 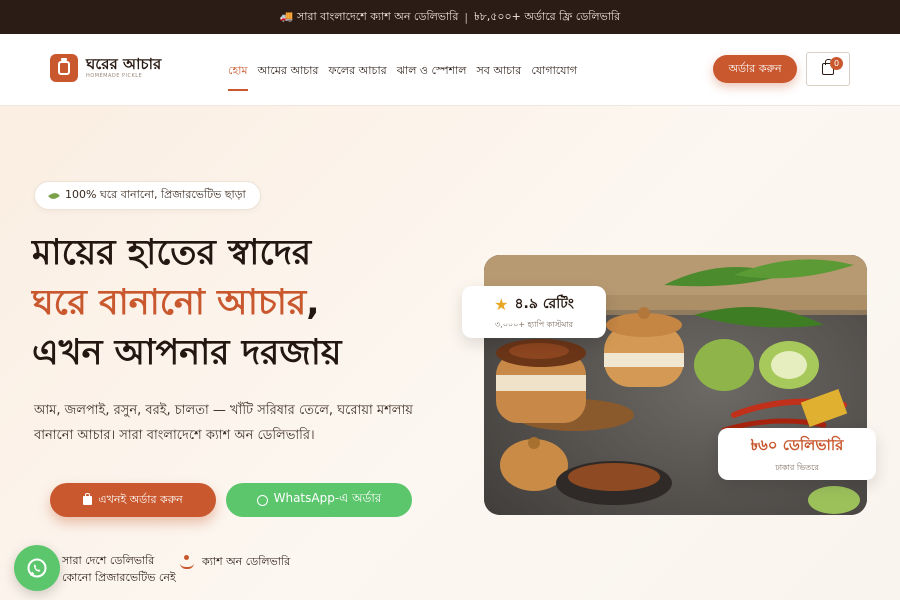 I want to click on nav-contact: যোগাযোগ, so click(x=554, y=76).